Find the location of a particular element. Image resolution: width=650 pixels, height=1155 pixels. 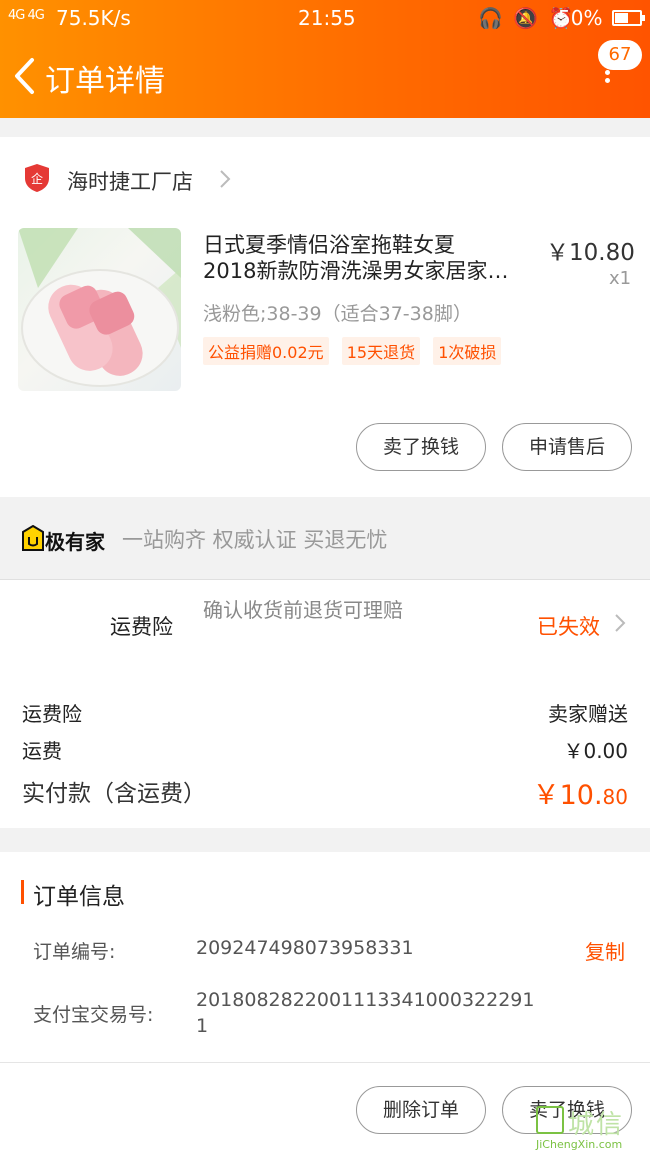

shipping-insurance-label: 运费险 is located at coordinates (141, 627).